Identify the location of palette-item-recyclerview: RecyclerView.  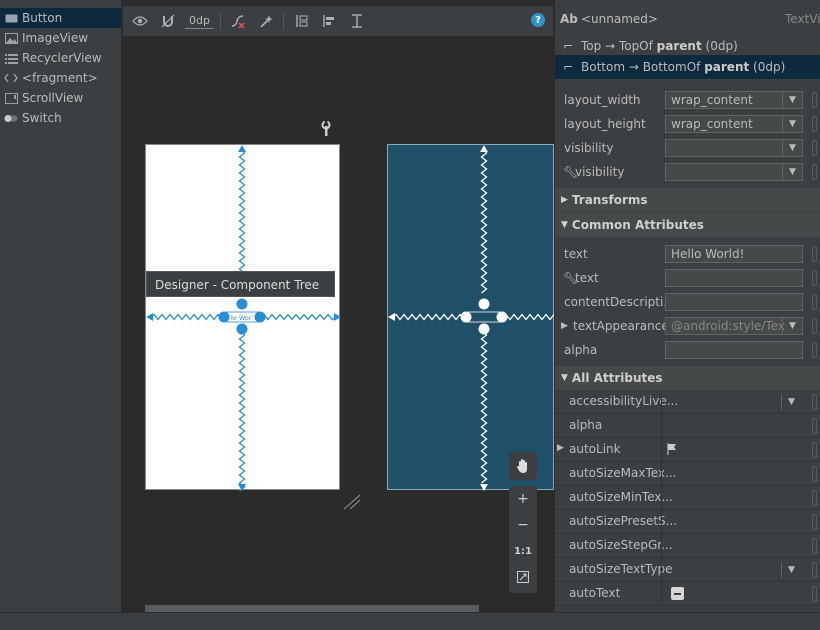
(60, 58).